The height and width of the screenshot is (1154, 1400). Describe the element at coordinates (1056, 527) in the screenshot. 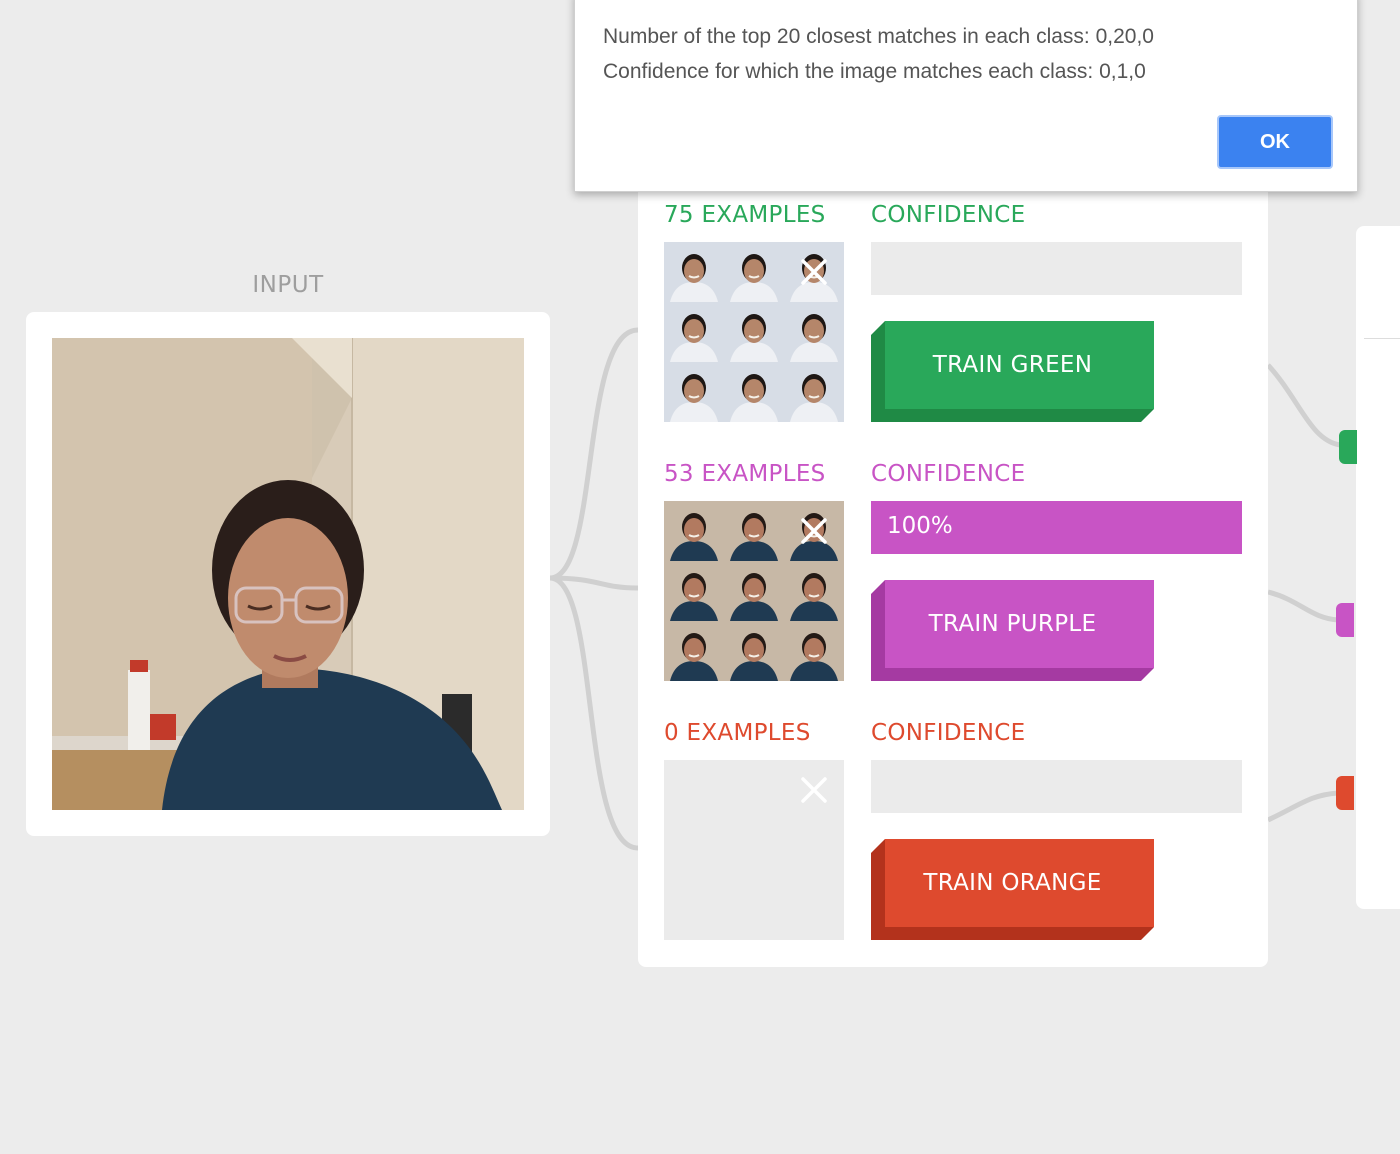

I see `purple-confidence-bar: 100%` at that location.